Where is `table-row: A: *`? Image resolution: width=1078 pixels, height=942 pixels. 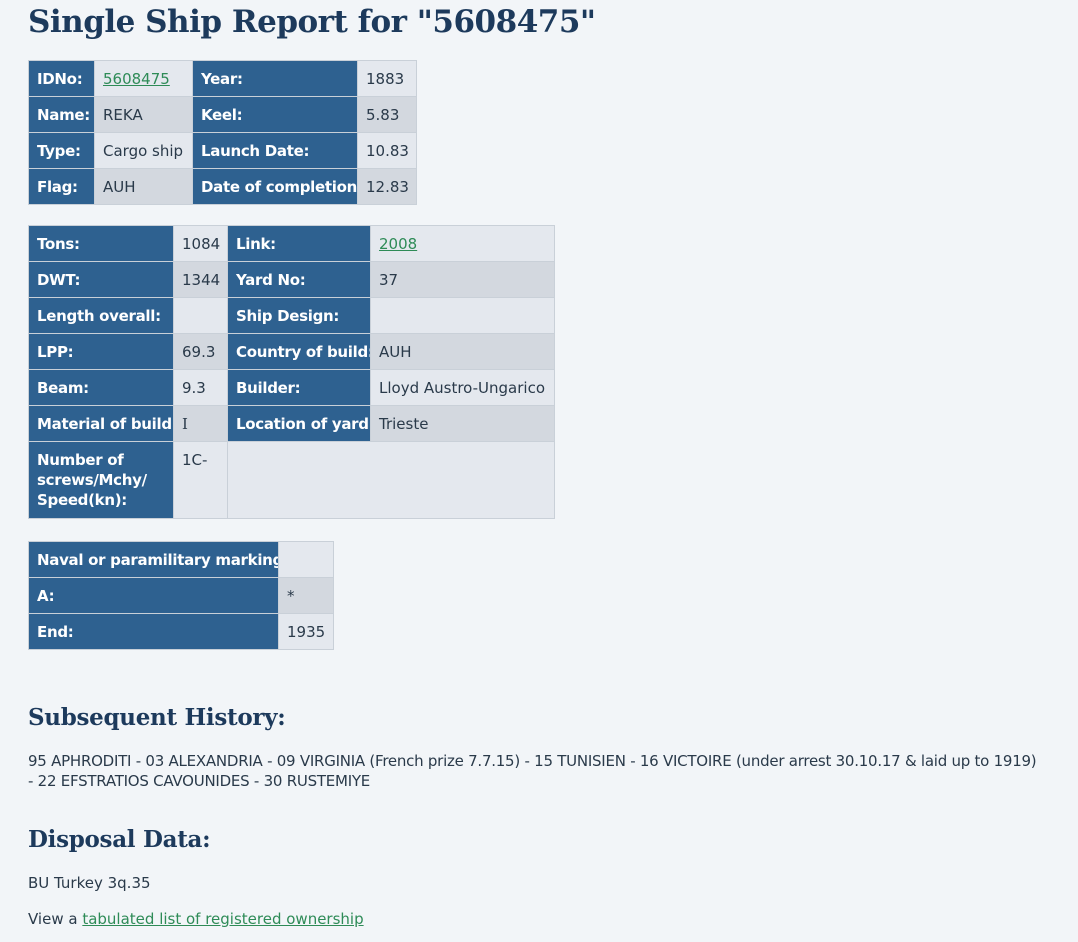
table-row: A: * is located at coordinates (181, 595).